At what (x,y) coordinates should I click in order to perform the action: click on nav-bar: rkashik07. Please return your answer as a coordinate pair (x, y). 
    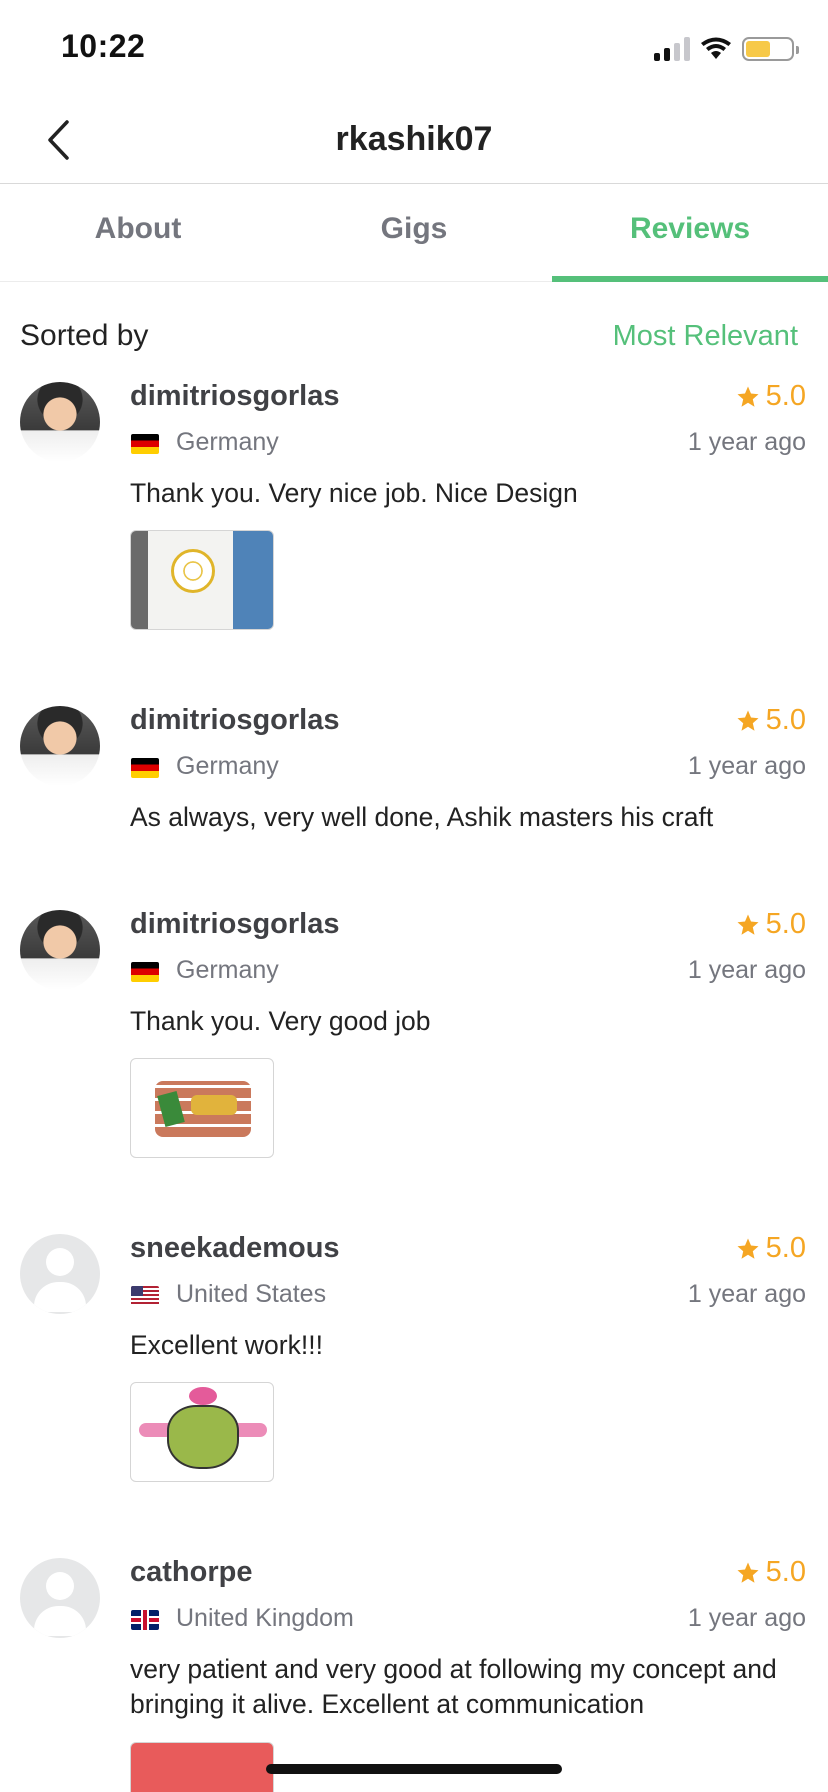
    Looking at the image, I should click on (414, 140).